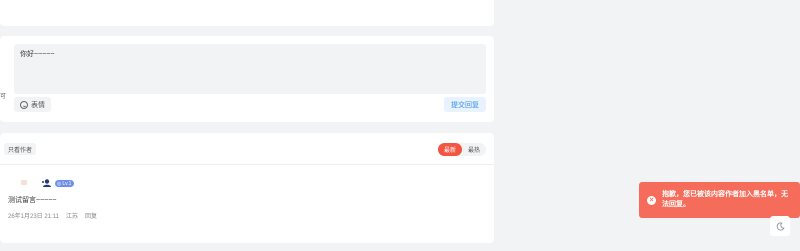 This screenshot has height=251, width=800. Describe the element at coordinates (247, 164) in the screenshot. I see `divider` at that location.